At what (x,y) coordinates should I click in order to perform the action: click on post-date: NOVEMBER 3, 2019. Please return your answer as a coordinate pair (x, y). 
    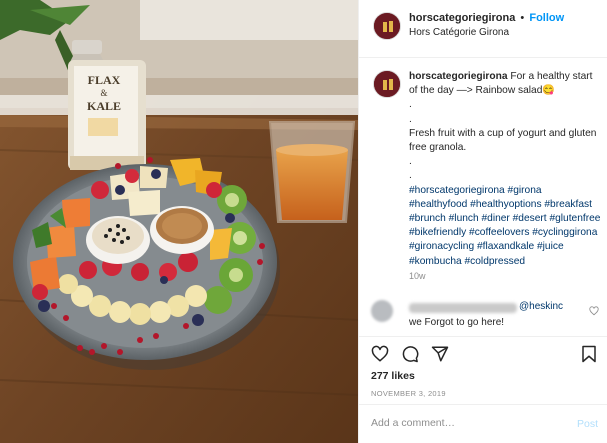
    Looking at the image, I should click on (408, 393).